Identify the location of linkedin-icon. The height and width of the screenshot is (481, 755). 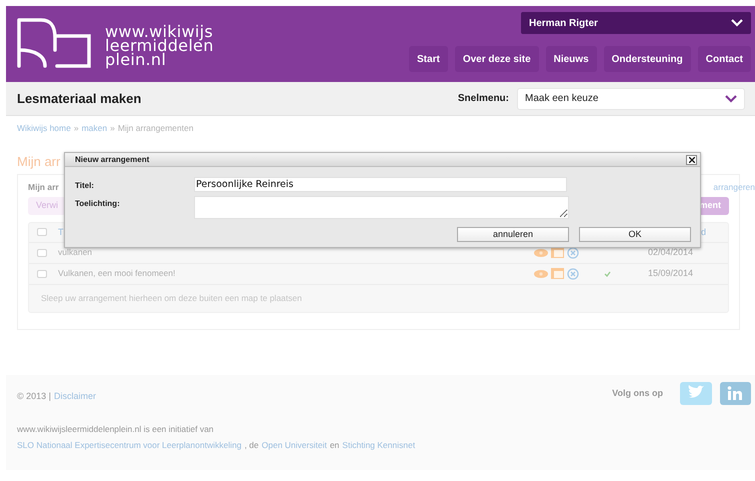
(735, 393).